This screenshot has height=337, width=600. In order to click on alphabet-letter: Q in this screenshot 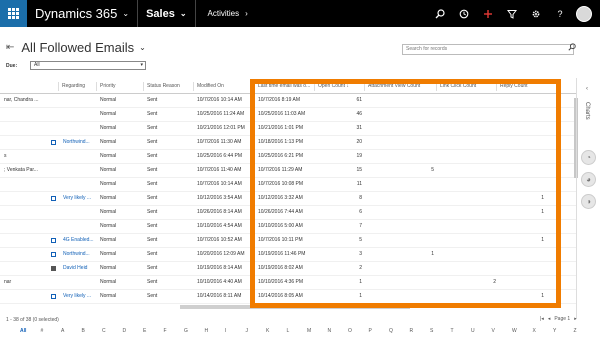, I will do `click(391, 331)`.